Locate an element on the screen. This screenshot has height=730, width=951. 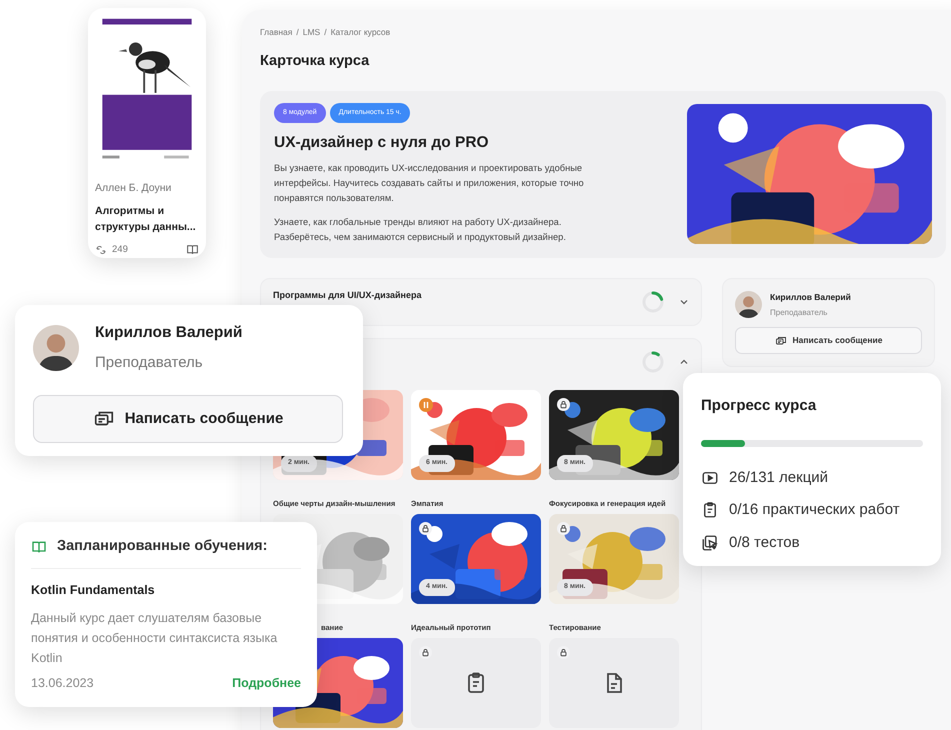
loop-icon is located at coordinates (101, 250).